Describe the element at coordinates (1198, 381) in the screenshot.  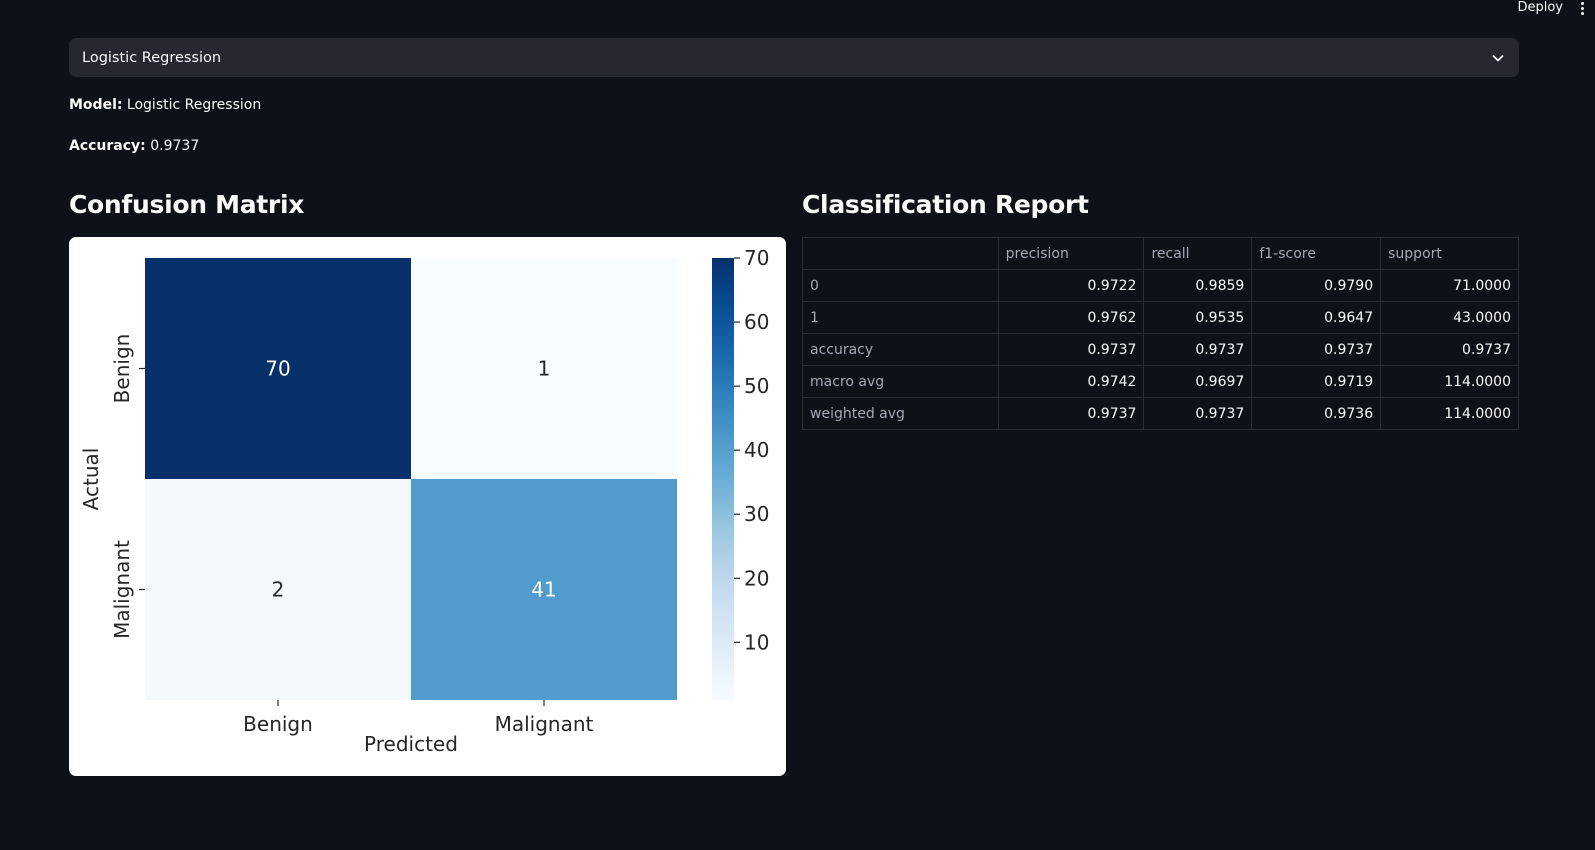
I see `table-cell: 0.9697` at that location.